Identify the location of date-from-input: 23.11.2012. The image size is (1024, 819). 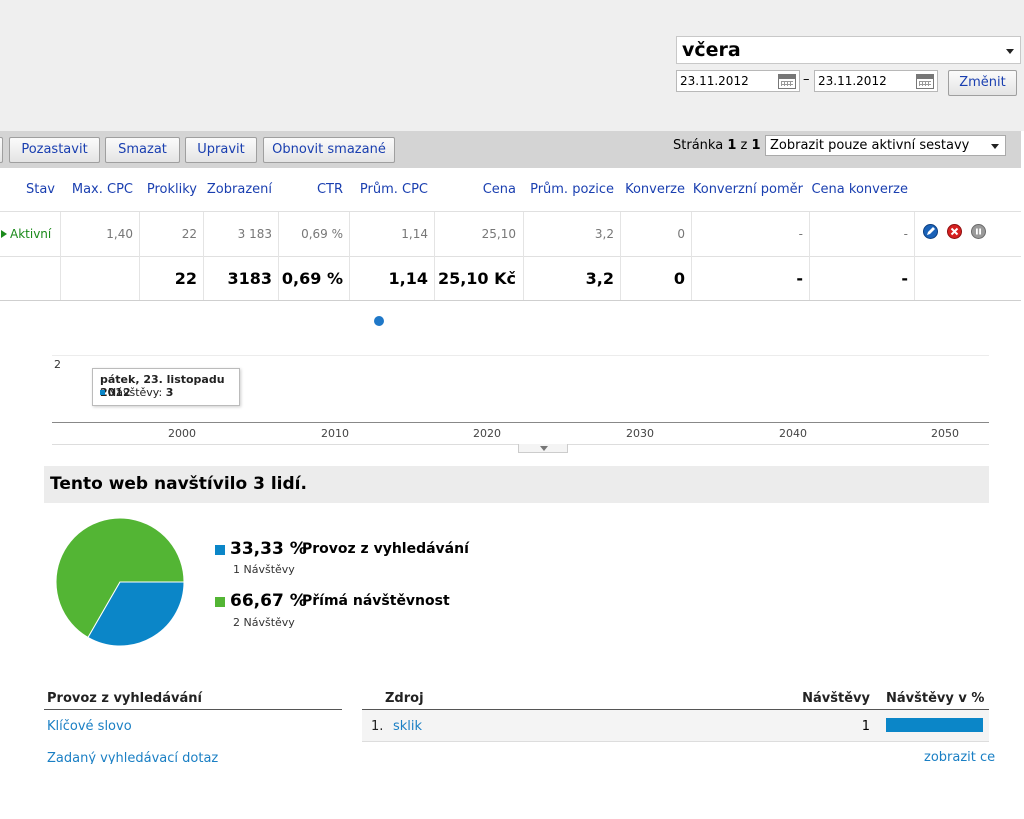
(738, 81).